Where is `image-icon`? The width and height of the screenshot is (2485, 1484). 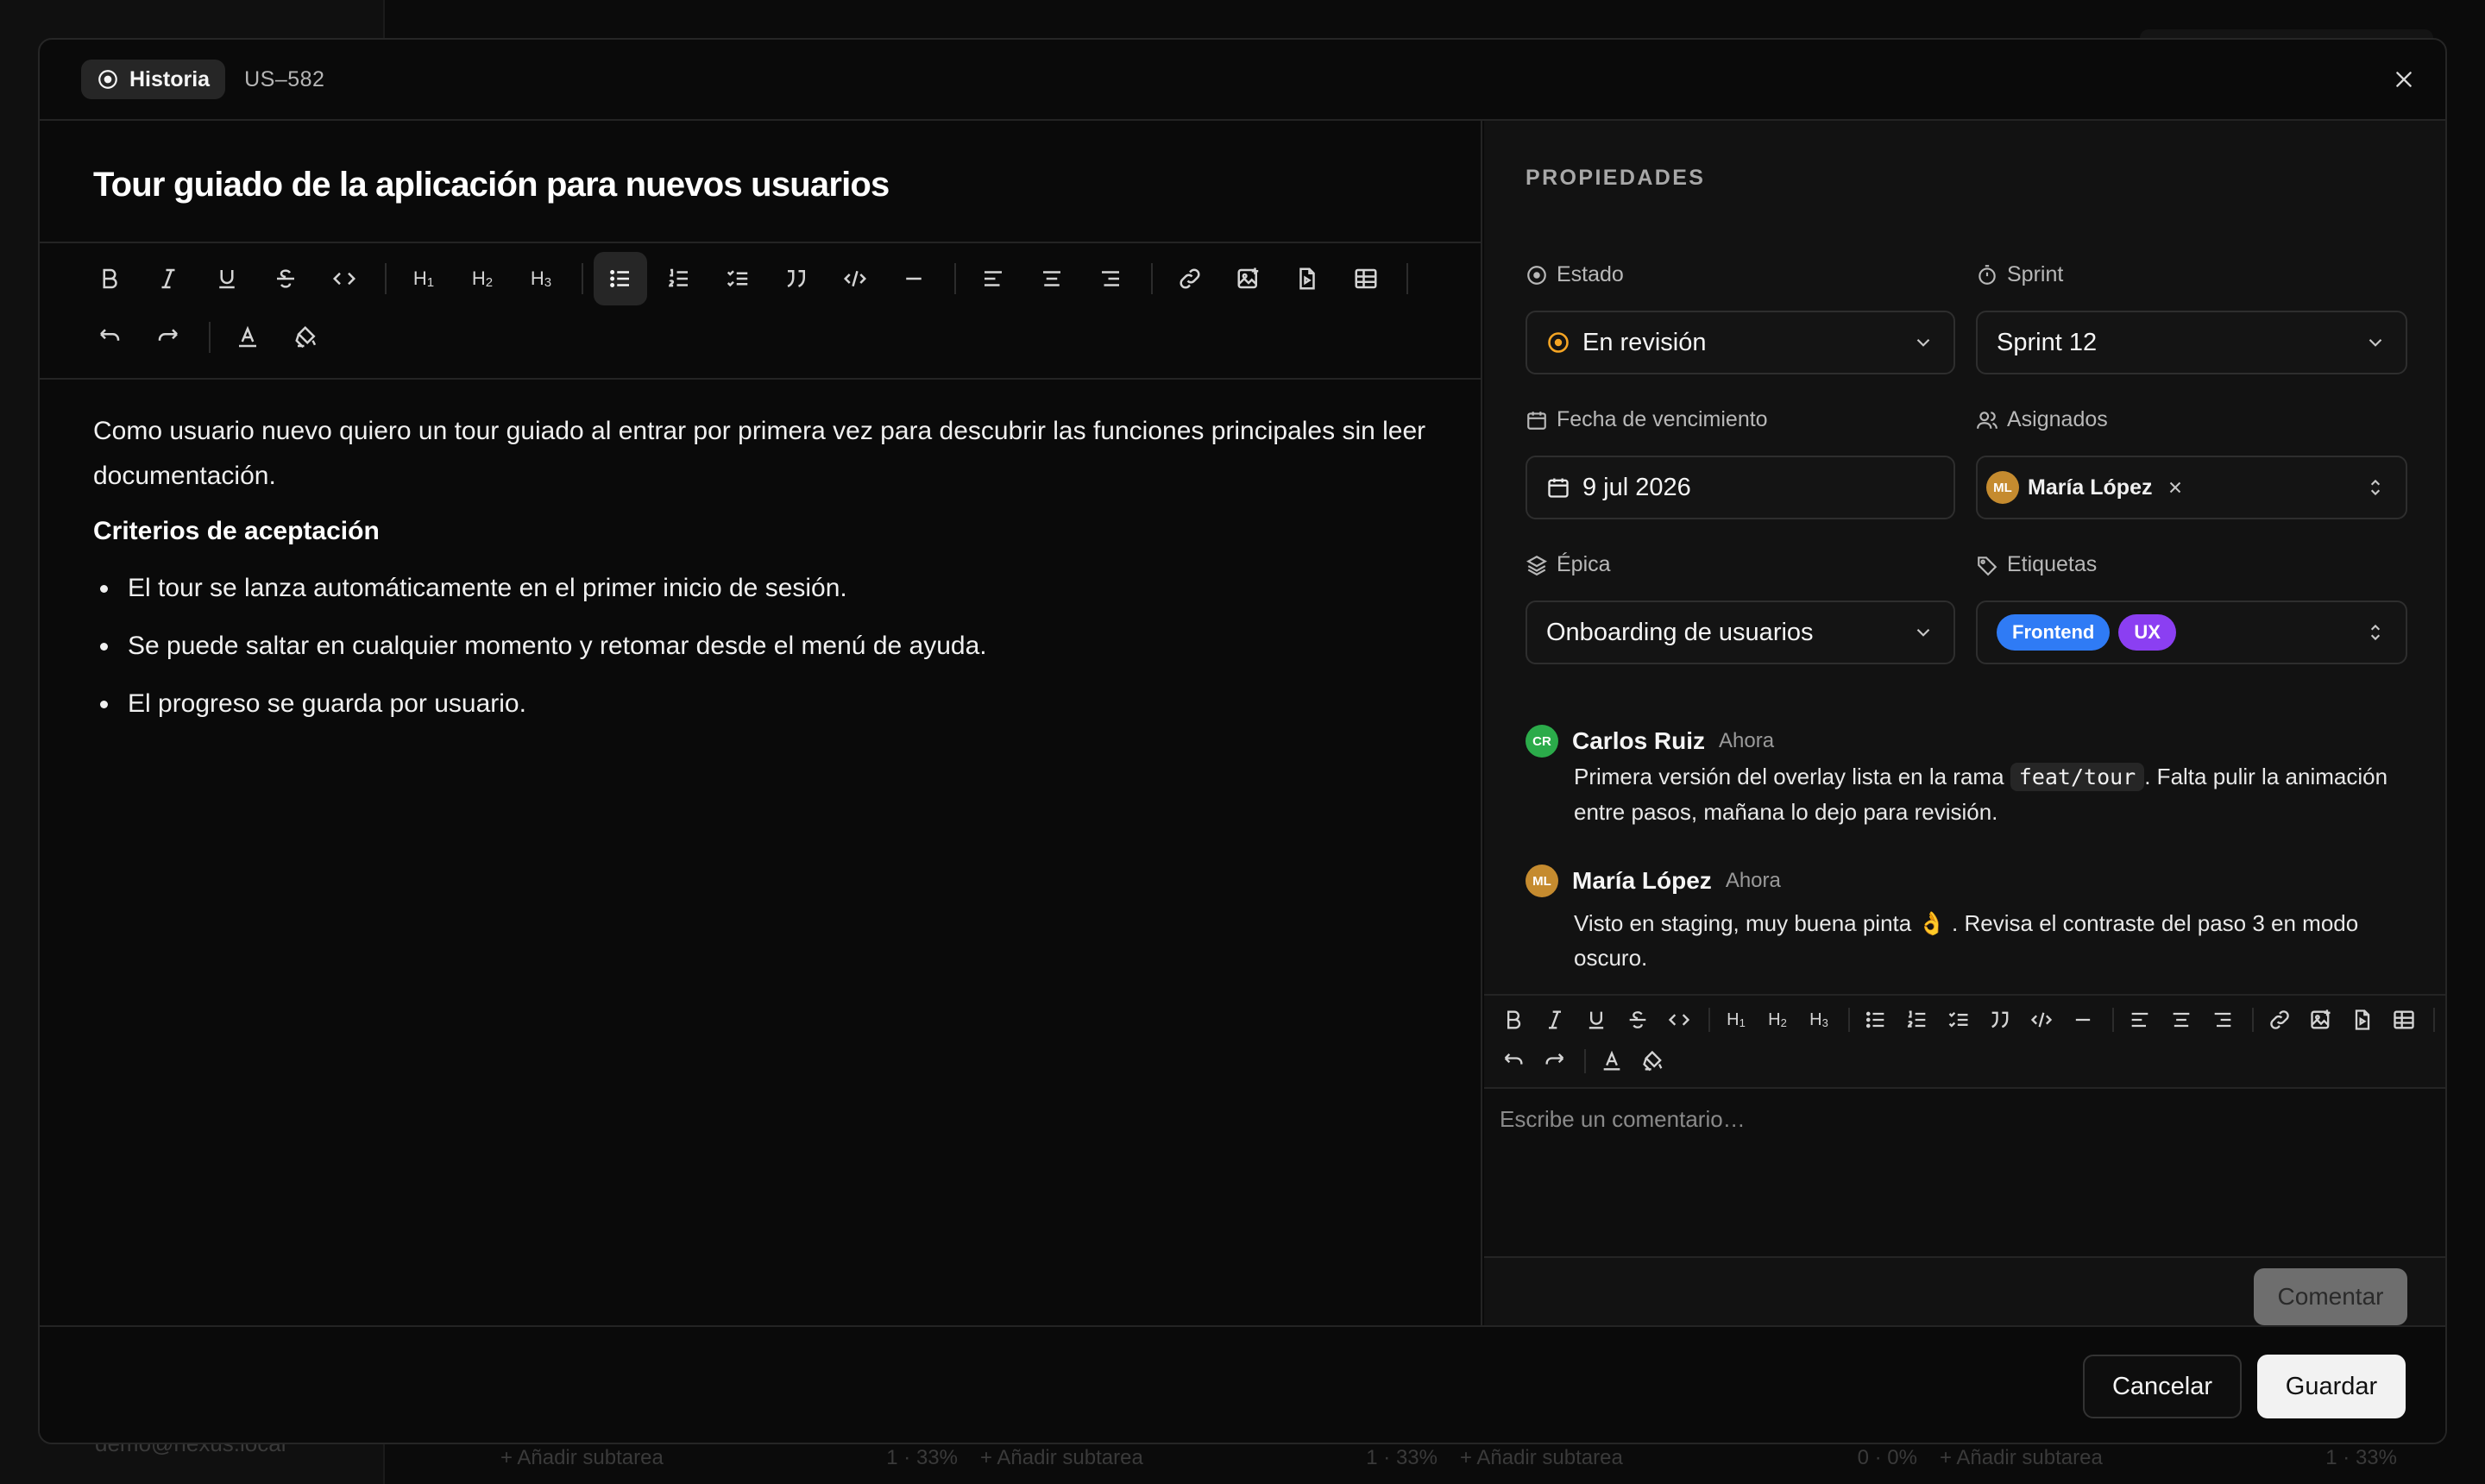
image-icon is located at coordinates (2321, 1019).